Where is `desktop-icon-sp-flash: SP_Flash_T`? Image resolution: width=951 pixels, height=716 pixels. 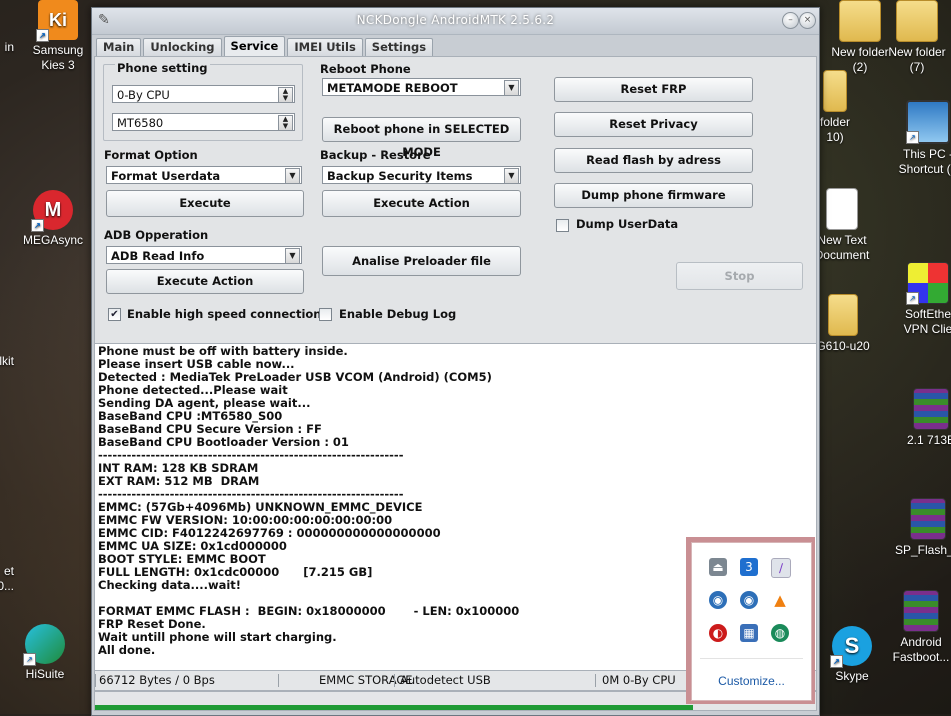
desktop-icon-sp-flash: SP_Flash_T is located at coordinates (919, 528).